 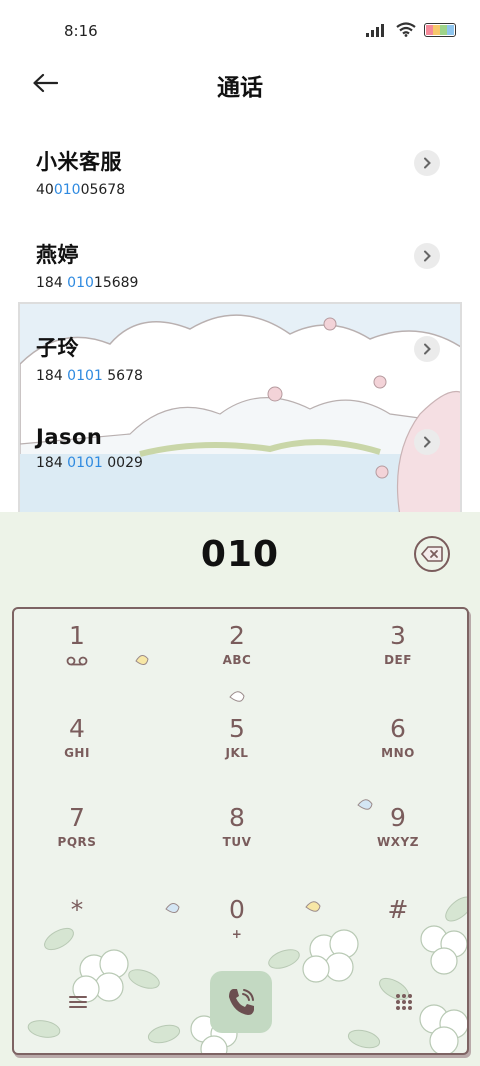 I want to click on contact-row: 燕婷 184 01015689, so click(x=240, y=259).